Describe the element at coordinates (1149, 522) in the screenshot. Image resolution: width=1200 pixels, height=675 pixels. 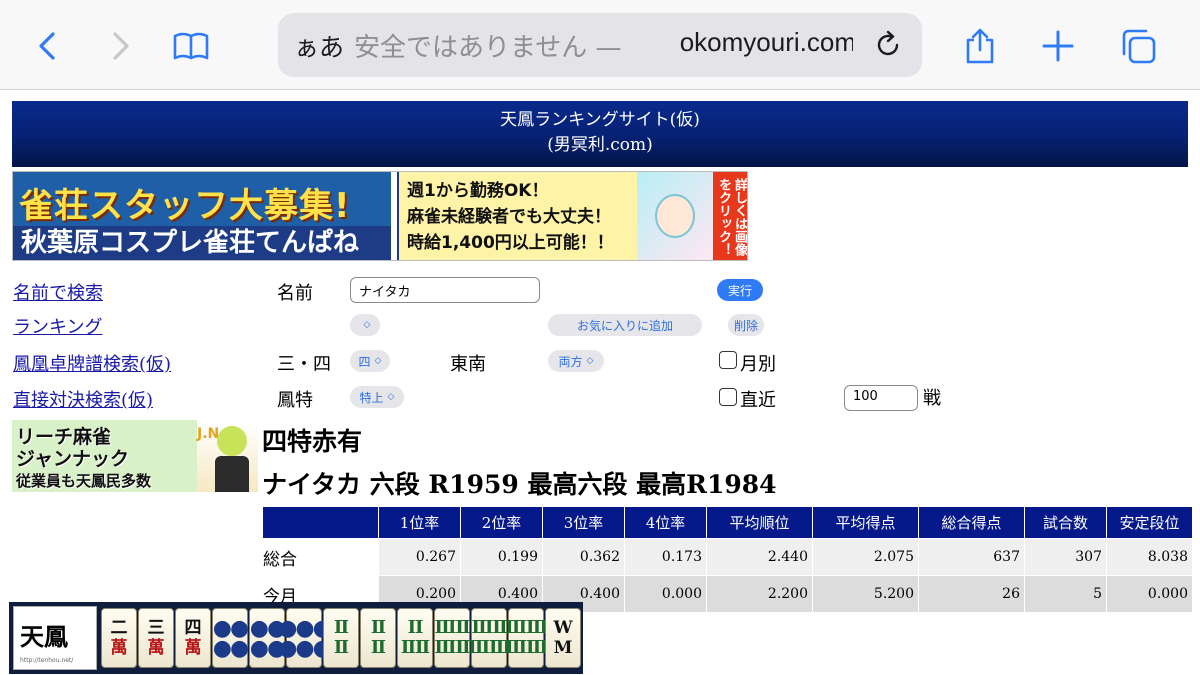
I see `header-cell: 安定段位` at that location.